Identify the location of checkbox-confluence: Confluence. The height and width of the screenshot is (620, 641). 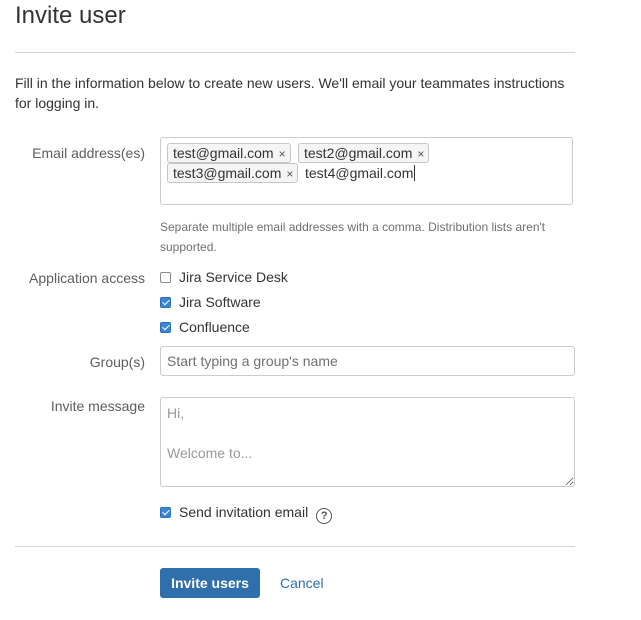
(205, 327).